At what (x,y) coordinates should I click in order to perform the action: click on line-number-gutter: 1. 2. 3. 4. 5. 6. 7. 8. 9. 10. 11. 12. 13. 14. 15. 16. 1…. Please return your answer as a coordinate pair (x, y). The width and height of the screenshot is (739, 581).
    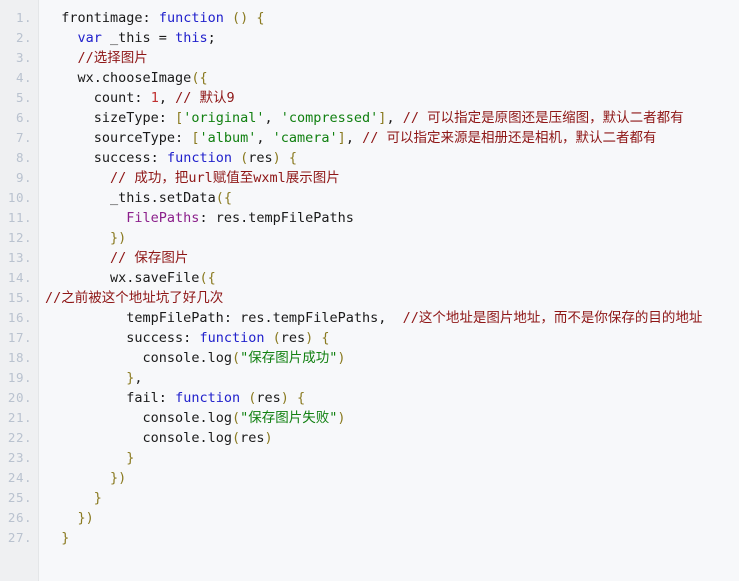
    Looking at the image, I should click on (19, 290).